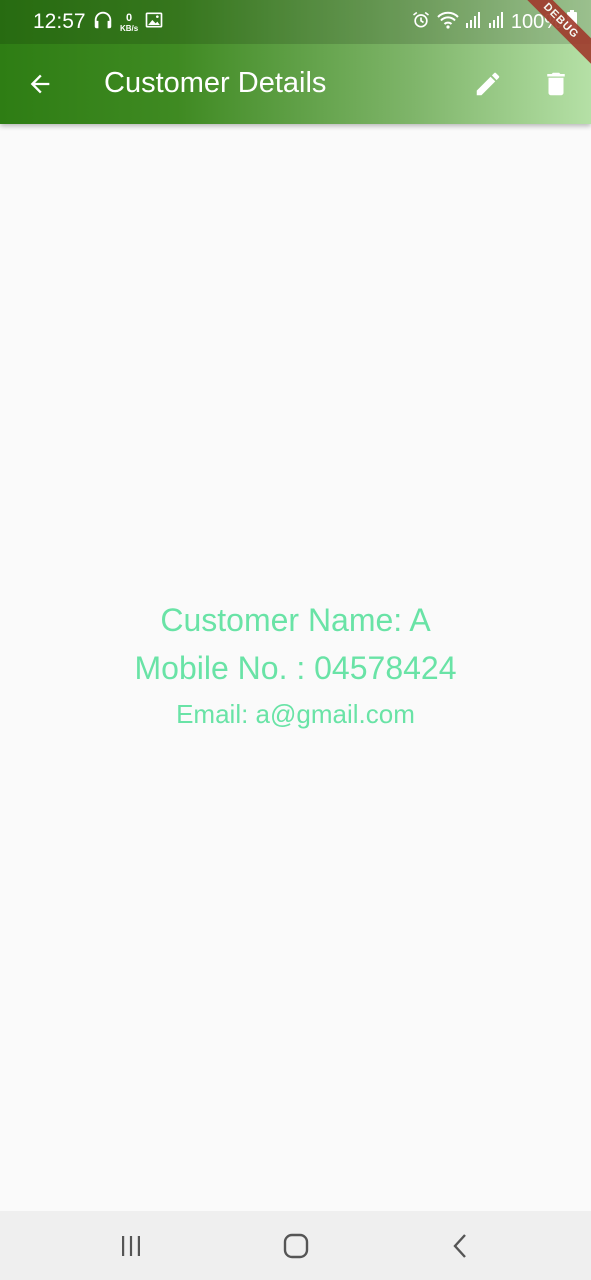 Image resolution: width=591 pixels, height=1280 pixels. Describe the element at coordinates (215, 83) in the screenshot. I see `page-title: Customer Details` at that location.